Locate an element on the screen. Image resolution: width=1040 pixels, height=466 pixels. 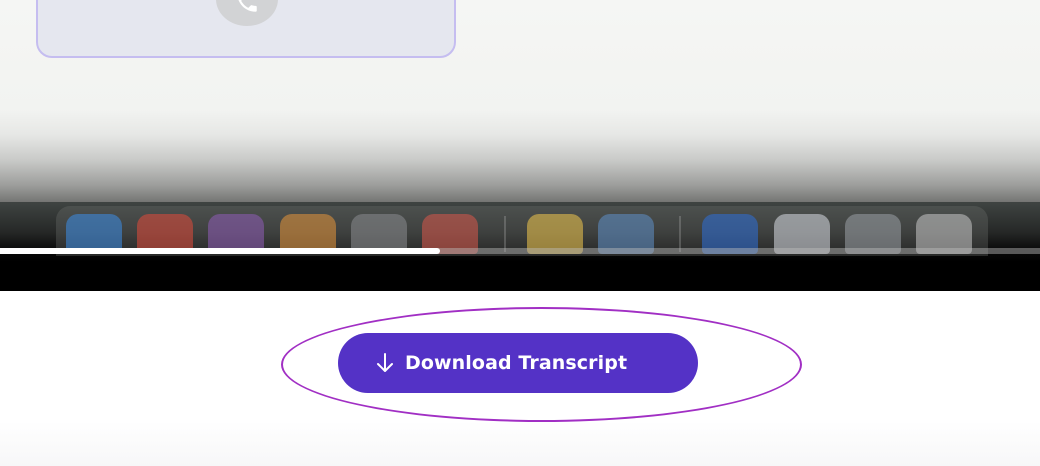
download-transcript-label: Download Transcript is located at coordinates (516, 363).